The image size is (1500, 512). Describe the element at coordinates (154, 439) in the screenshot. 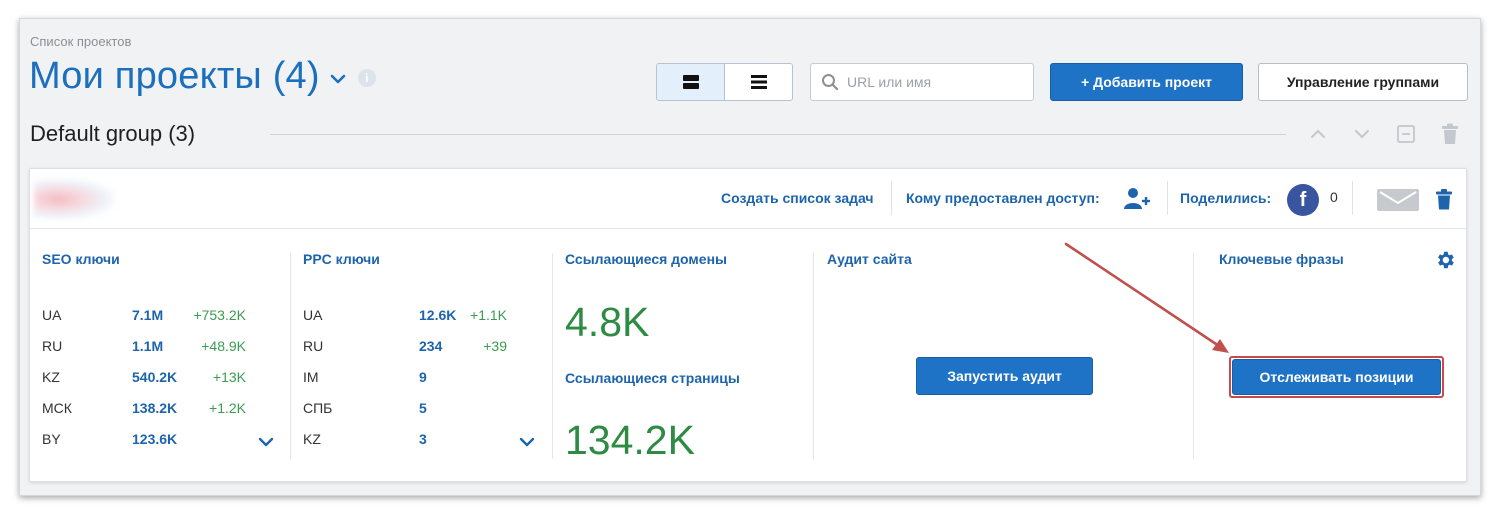

I see `keyword-count: 123.6K` at that location.